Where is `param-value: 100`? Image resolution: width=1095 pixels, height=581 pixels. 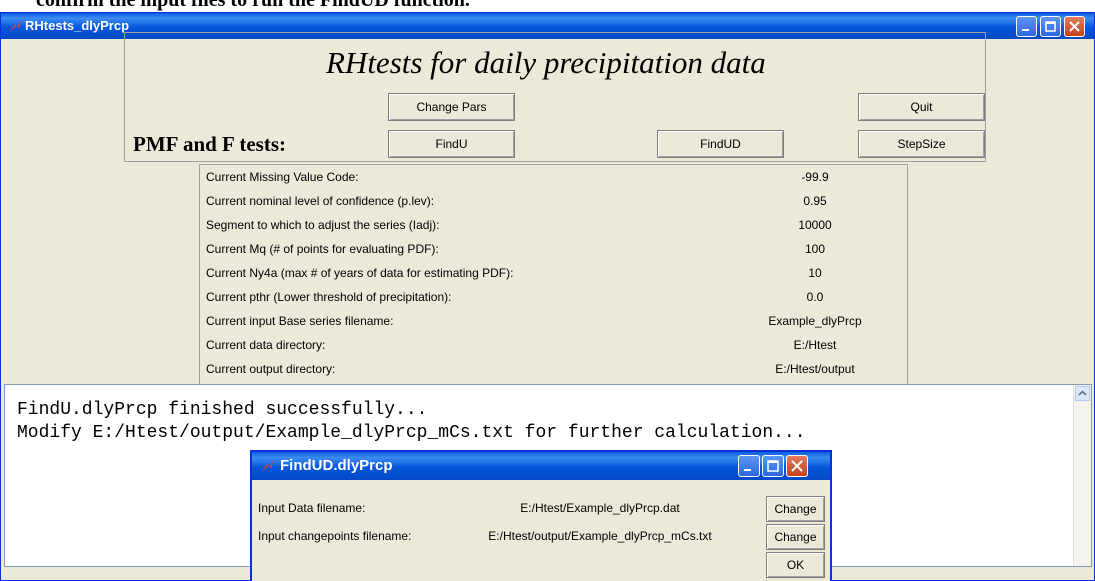
param-value: 100 is located at coordinates (815, 249).